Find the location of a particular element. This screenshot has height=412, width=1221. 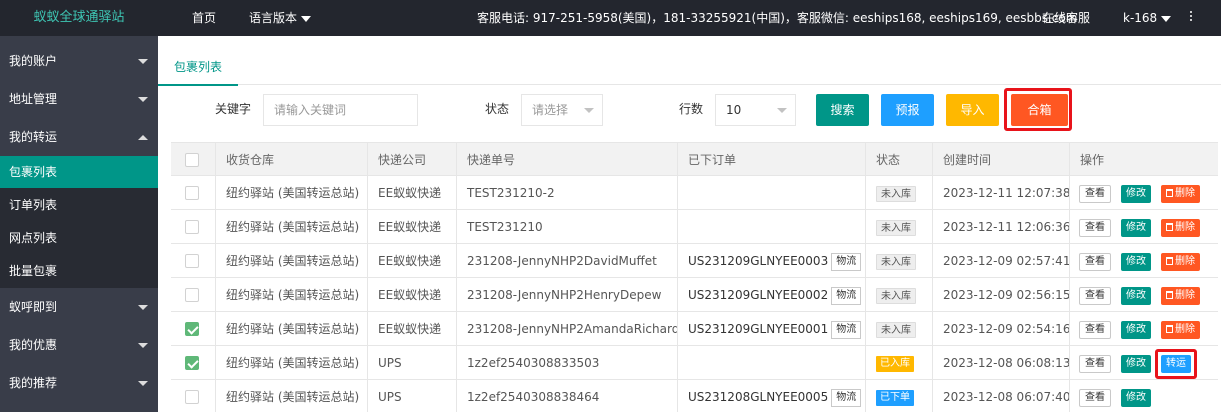

preview-button: 预报 is located at coordinates (907, 110).